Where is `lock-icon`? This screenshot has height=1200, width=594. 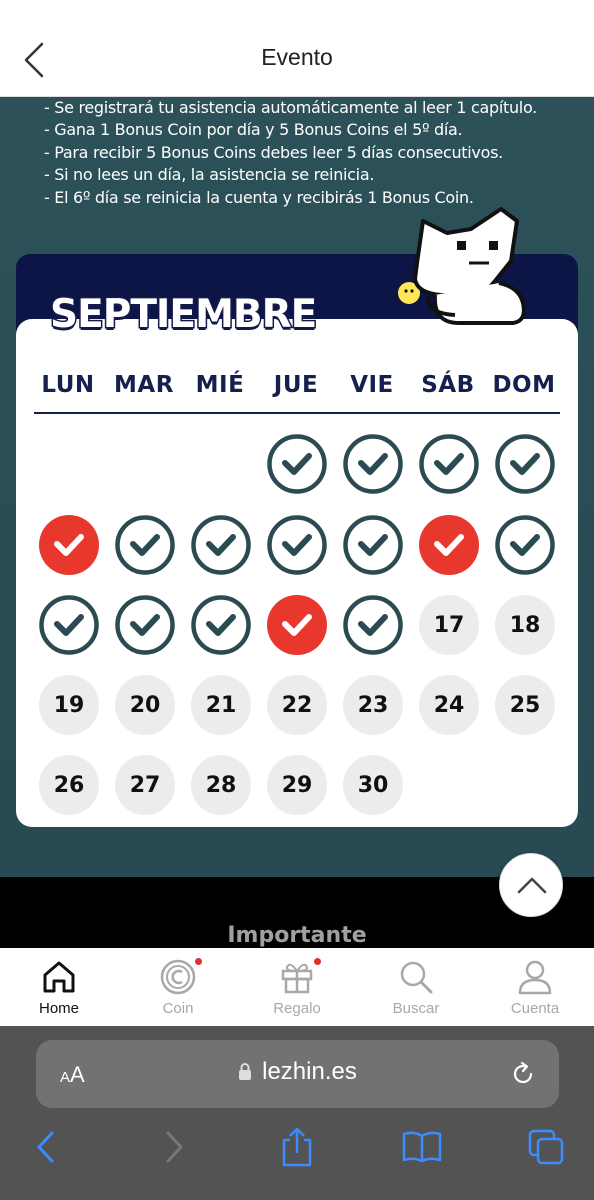
lock-icon is located at coordinates (245, 1071).